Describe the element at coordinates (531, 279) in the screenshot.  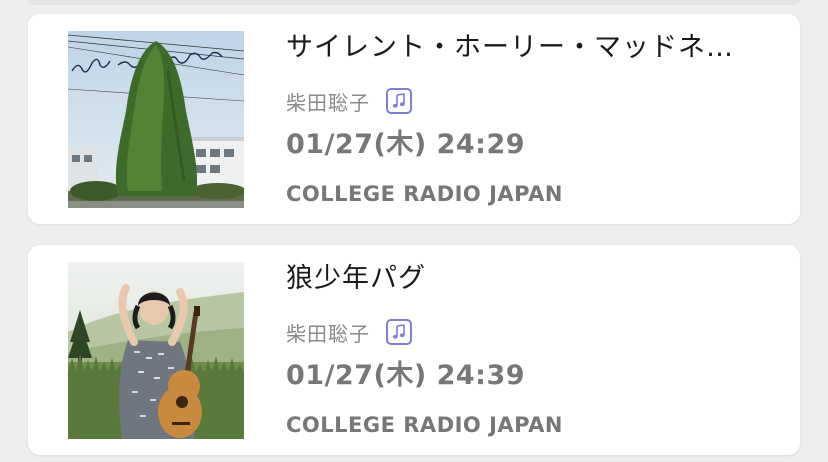
I see `track-title: 狼少年パグ` at that location.